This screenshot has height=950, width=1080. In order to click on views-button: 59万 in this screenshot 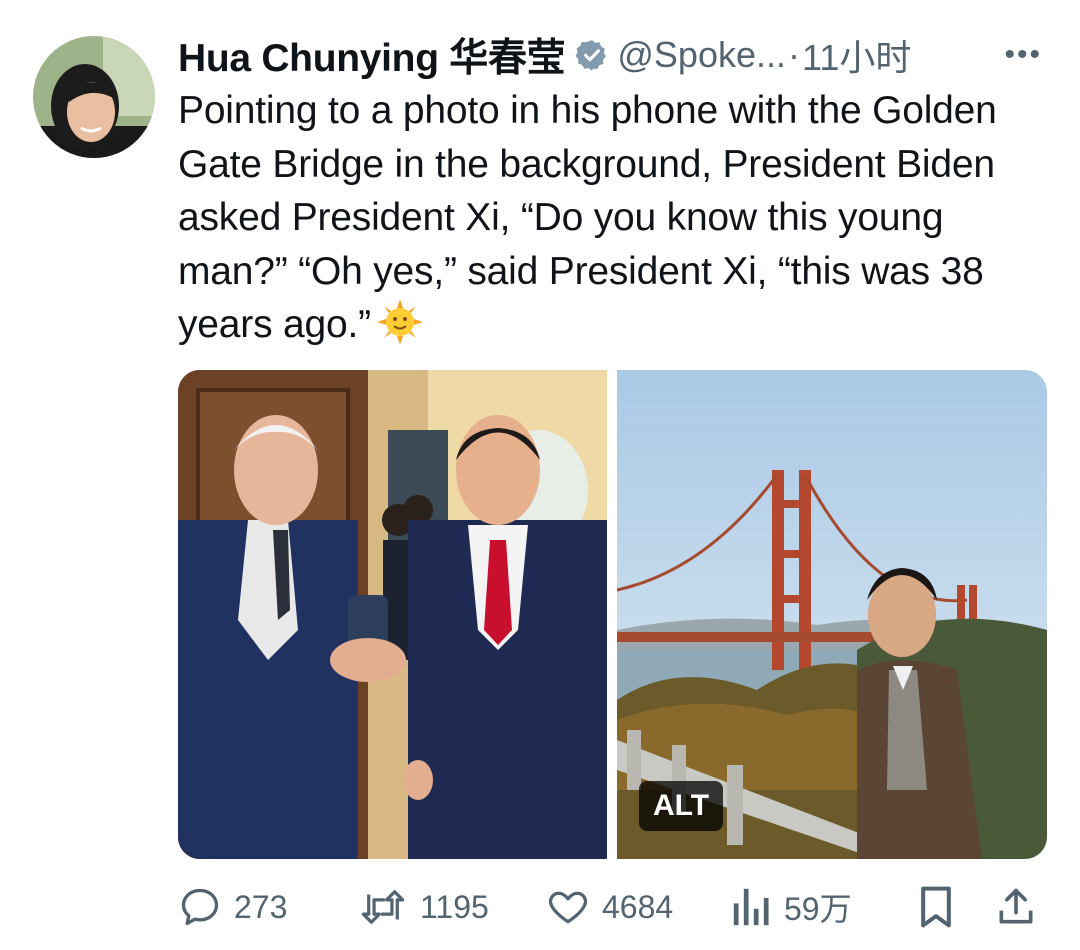, I will do `click(792, 907)`.